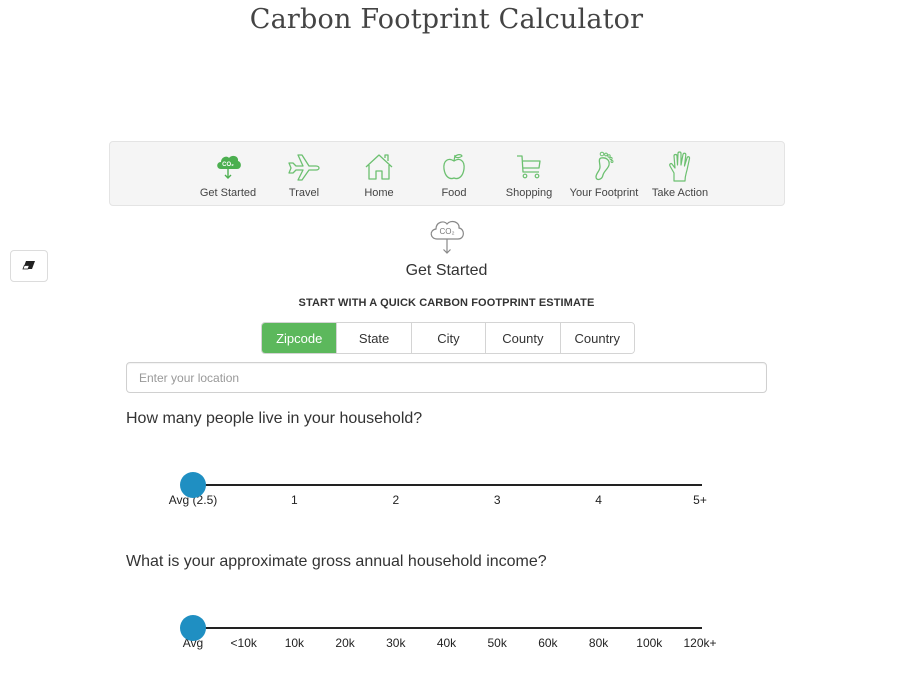  What do you see at coordinates (596, 338) in the screenshot?
I see `location-type-country: Country` at bounding box center [596, 338].